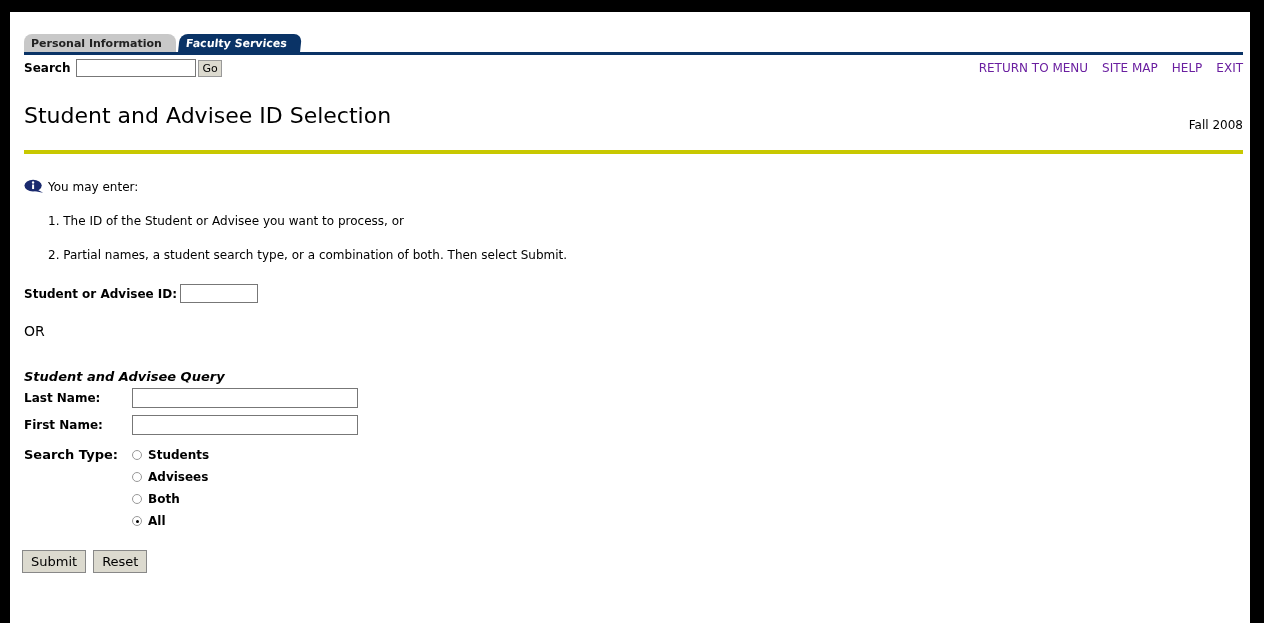 The height and width of the screenshot is (623, 1264). I want to click on page-title: Student and Advisee ID Selection, so click(208, 115).